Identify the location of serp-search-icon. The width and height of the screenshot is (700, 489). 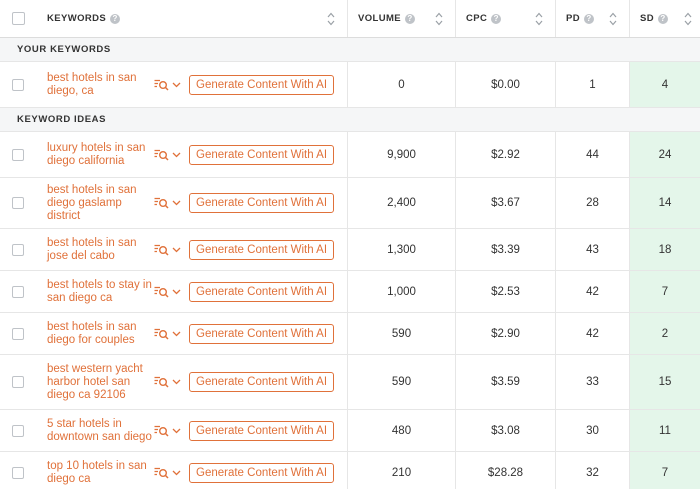
(161, 292).